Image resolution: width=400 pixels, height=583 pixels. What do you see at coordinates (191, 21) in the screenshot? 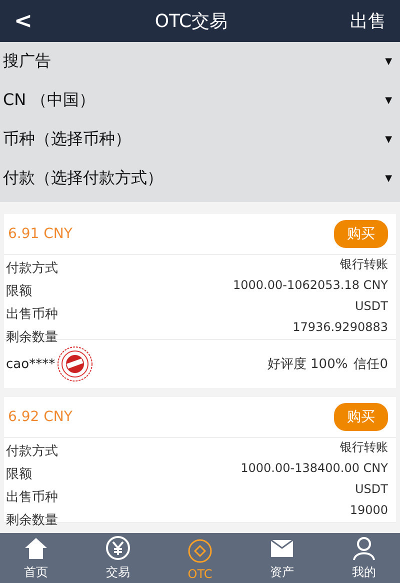
I see `page-title: OTC交易` at bounding box center [191, 21].